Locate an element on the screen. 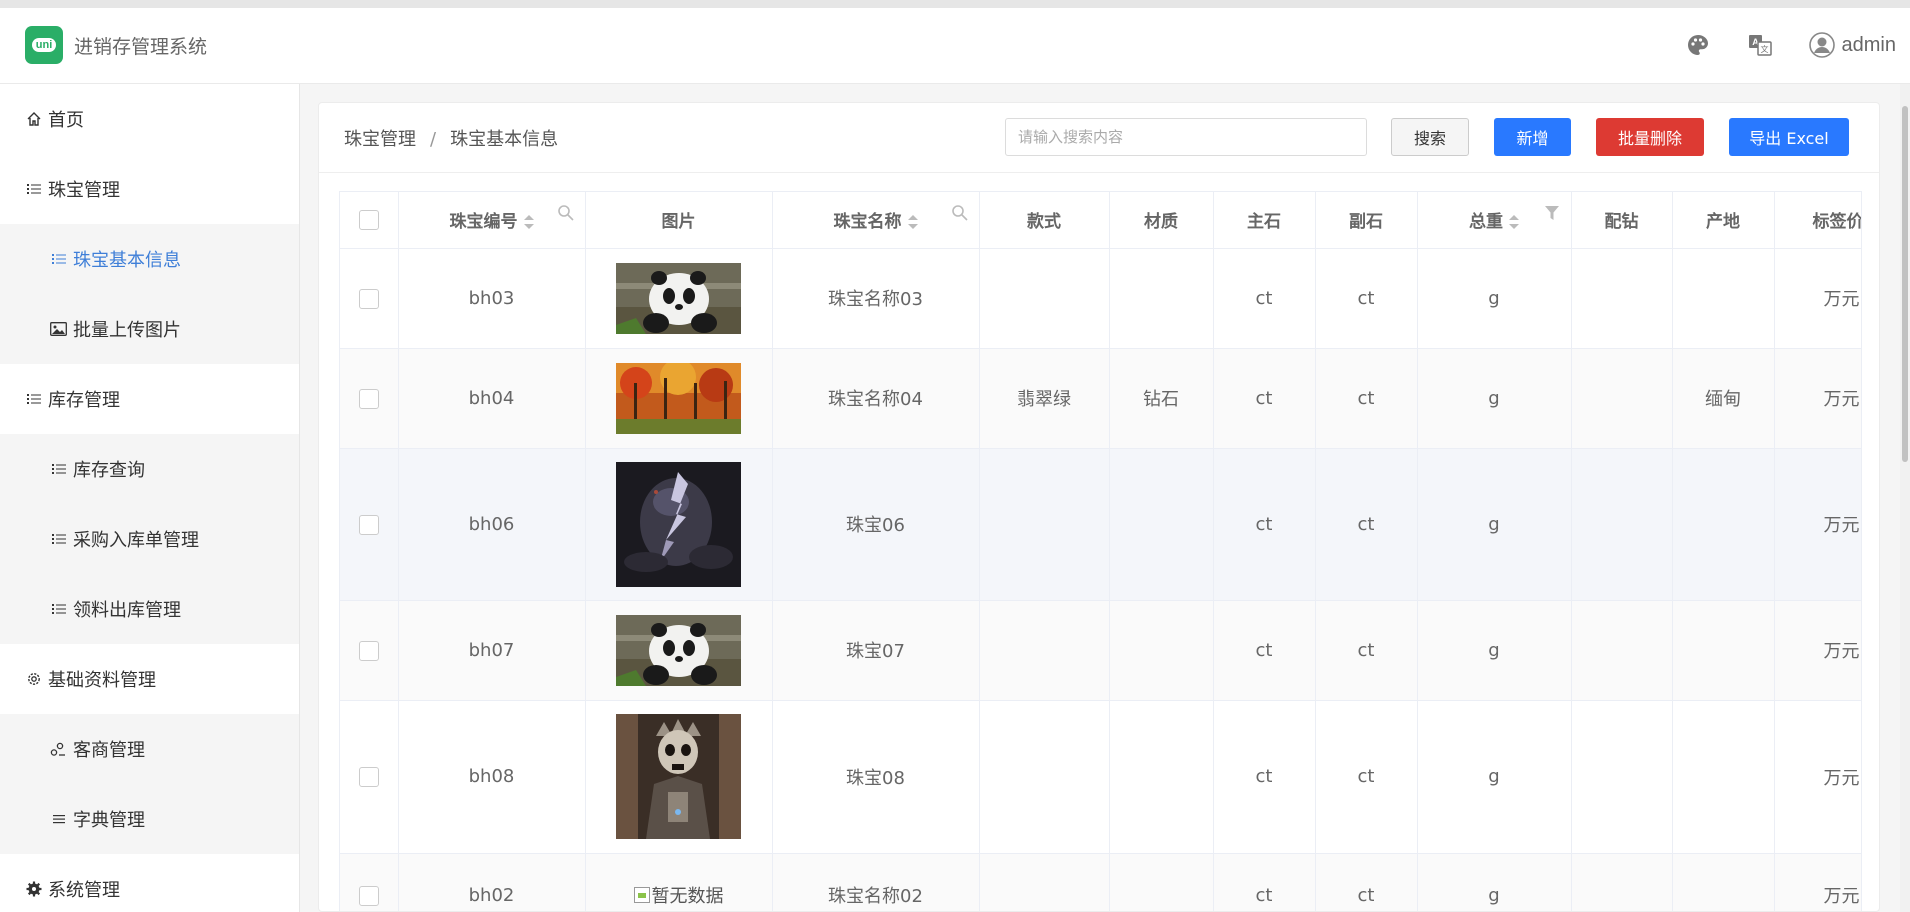 The height and width of the screenshot is (912, 1910). translate-icon: A文 is located at coordinates (1760, 45).